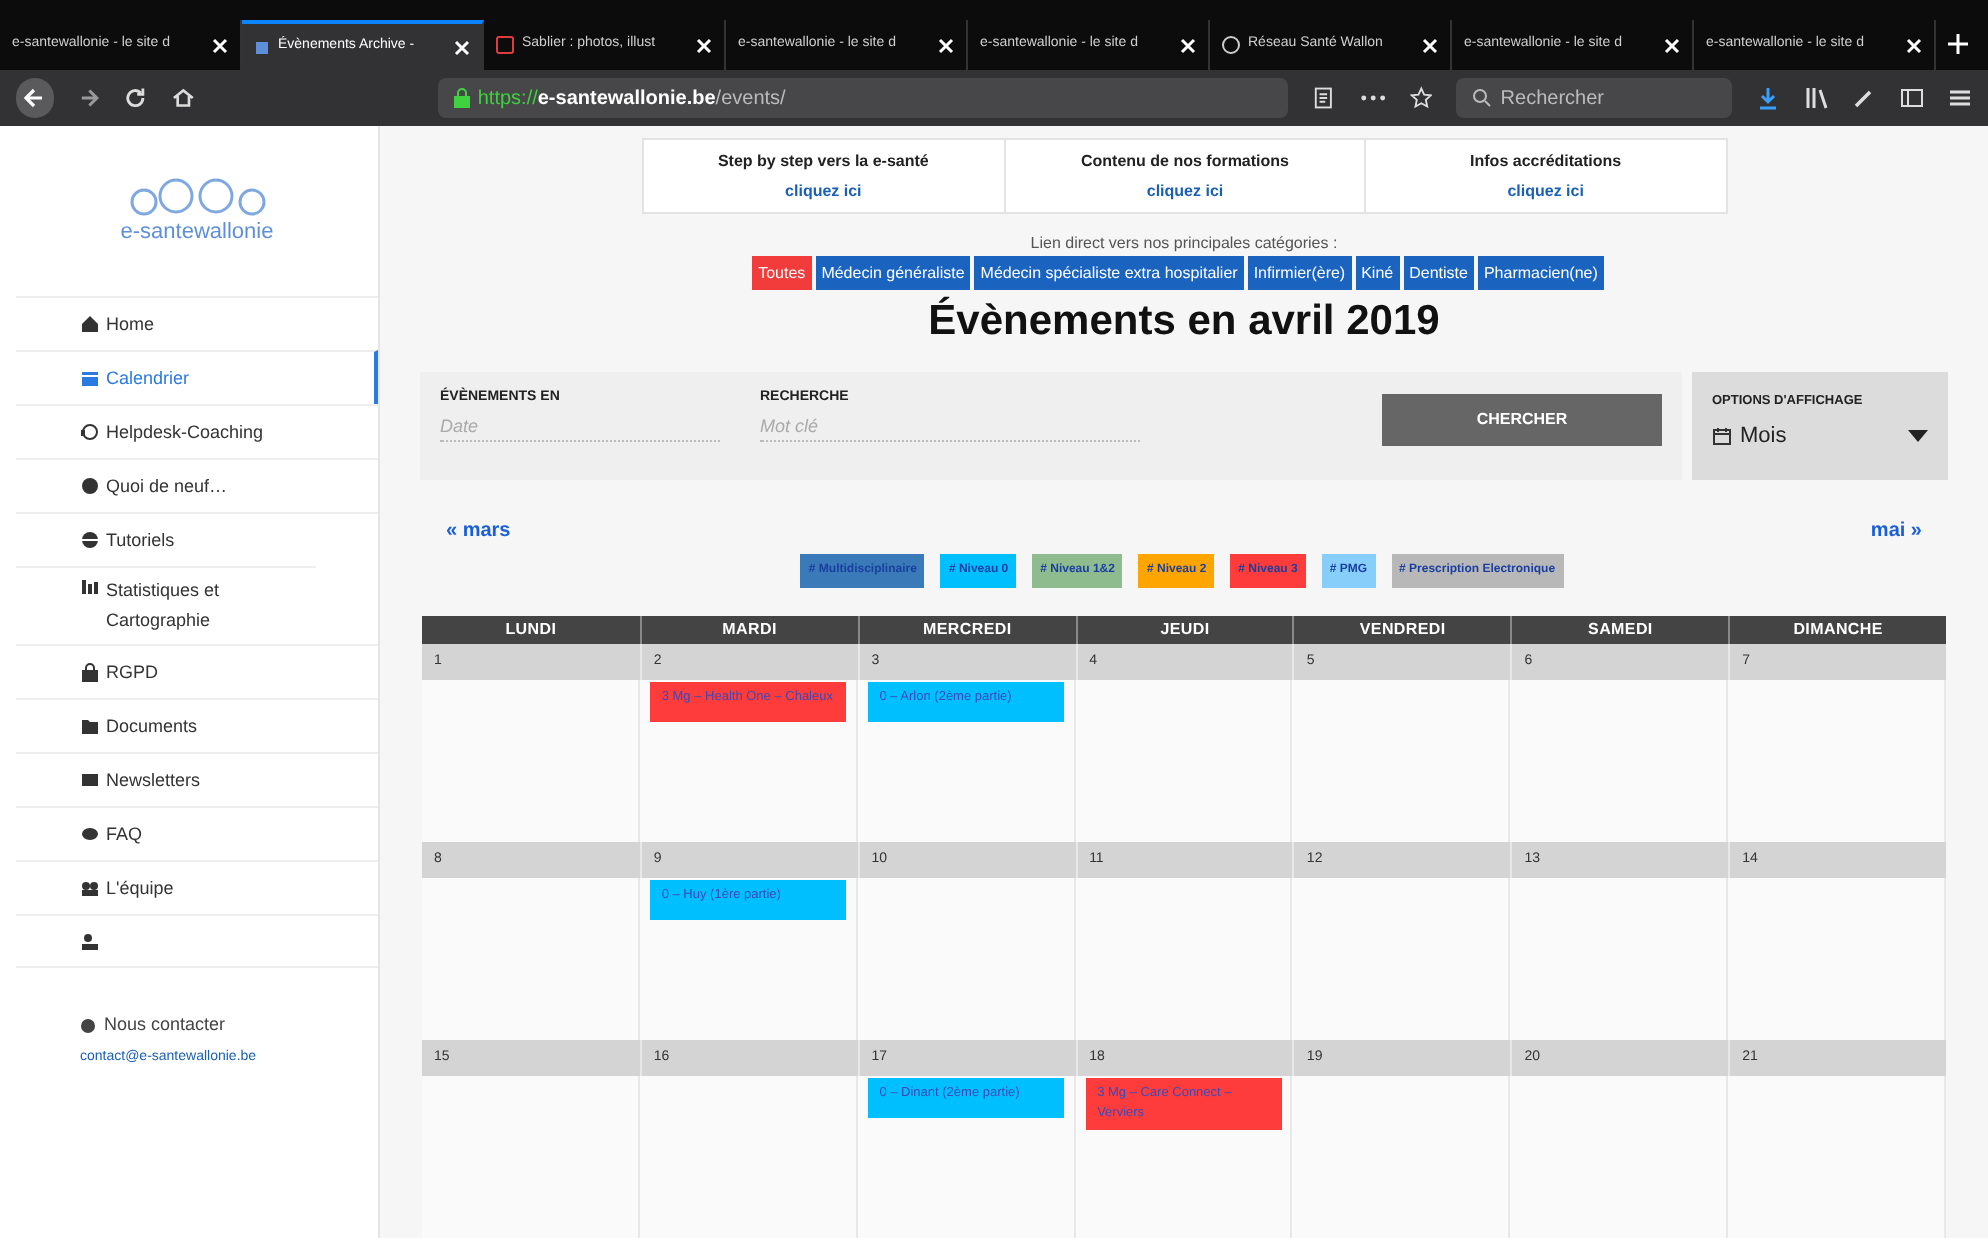 The width and height of the screenshot is (1988, 1238). I want to click on keyword-field: Mot clé, so click(950, 427).